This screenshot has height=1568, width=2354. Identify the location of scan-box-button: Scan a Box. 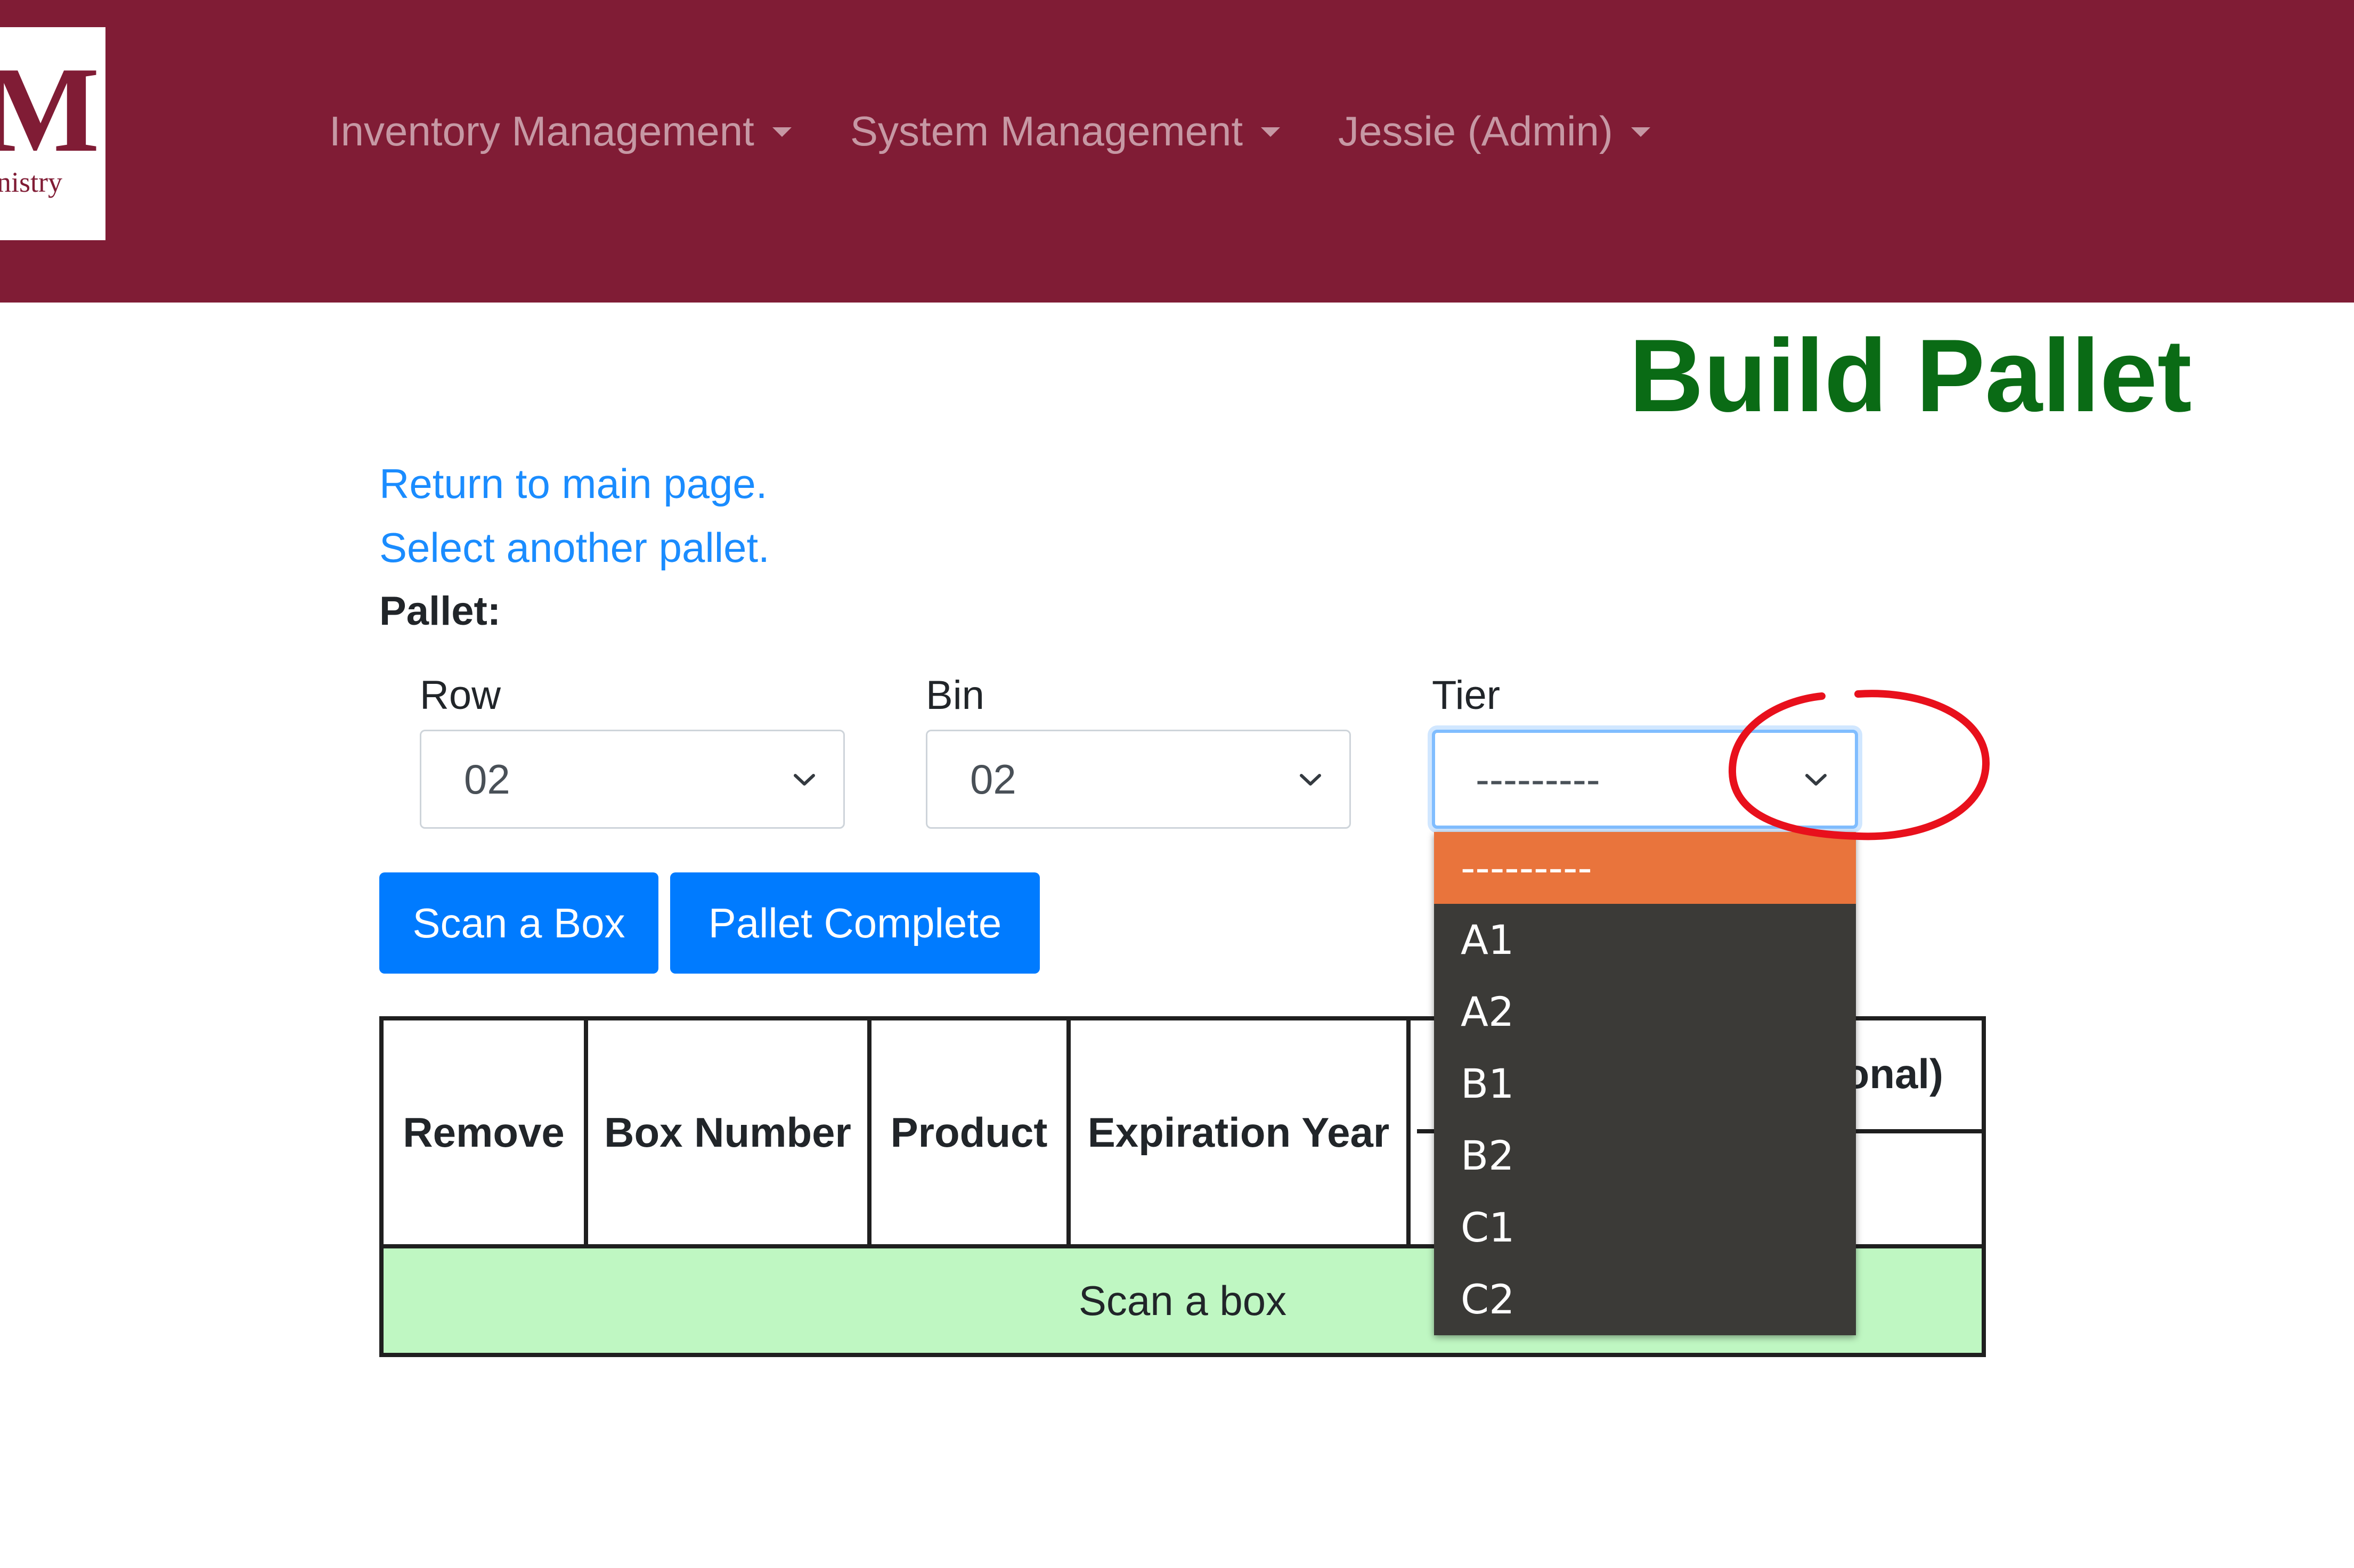
(518, 923).